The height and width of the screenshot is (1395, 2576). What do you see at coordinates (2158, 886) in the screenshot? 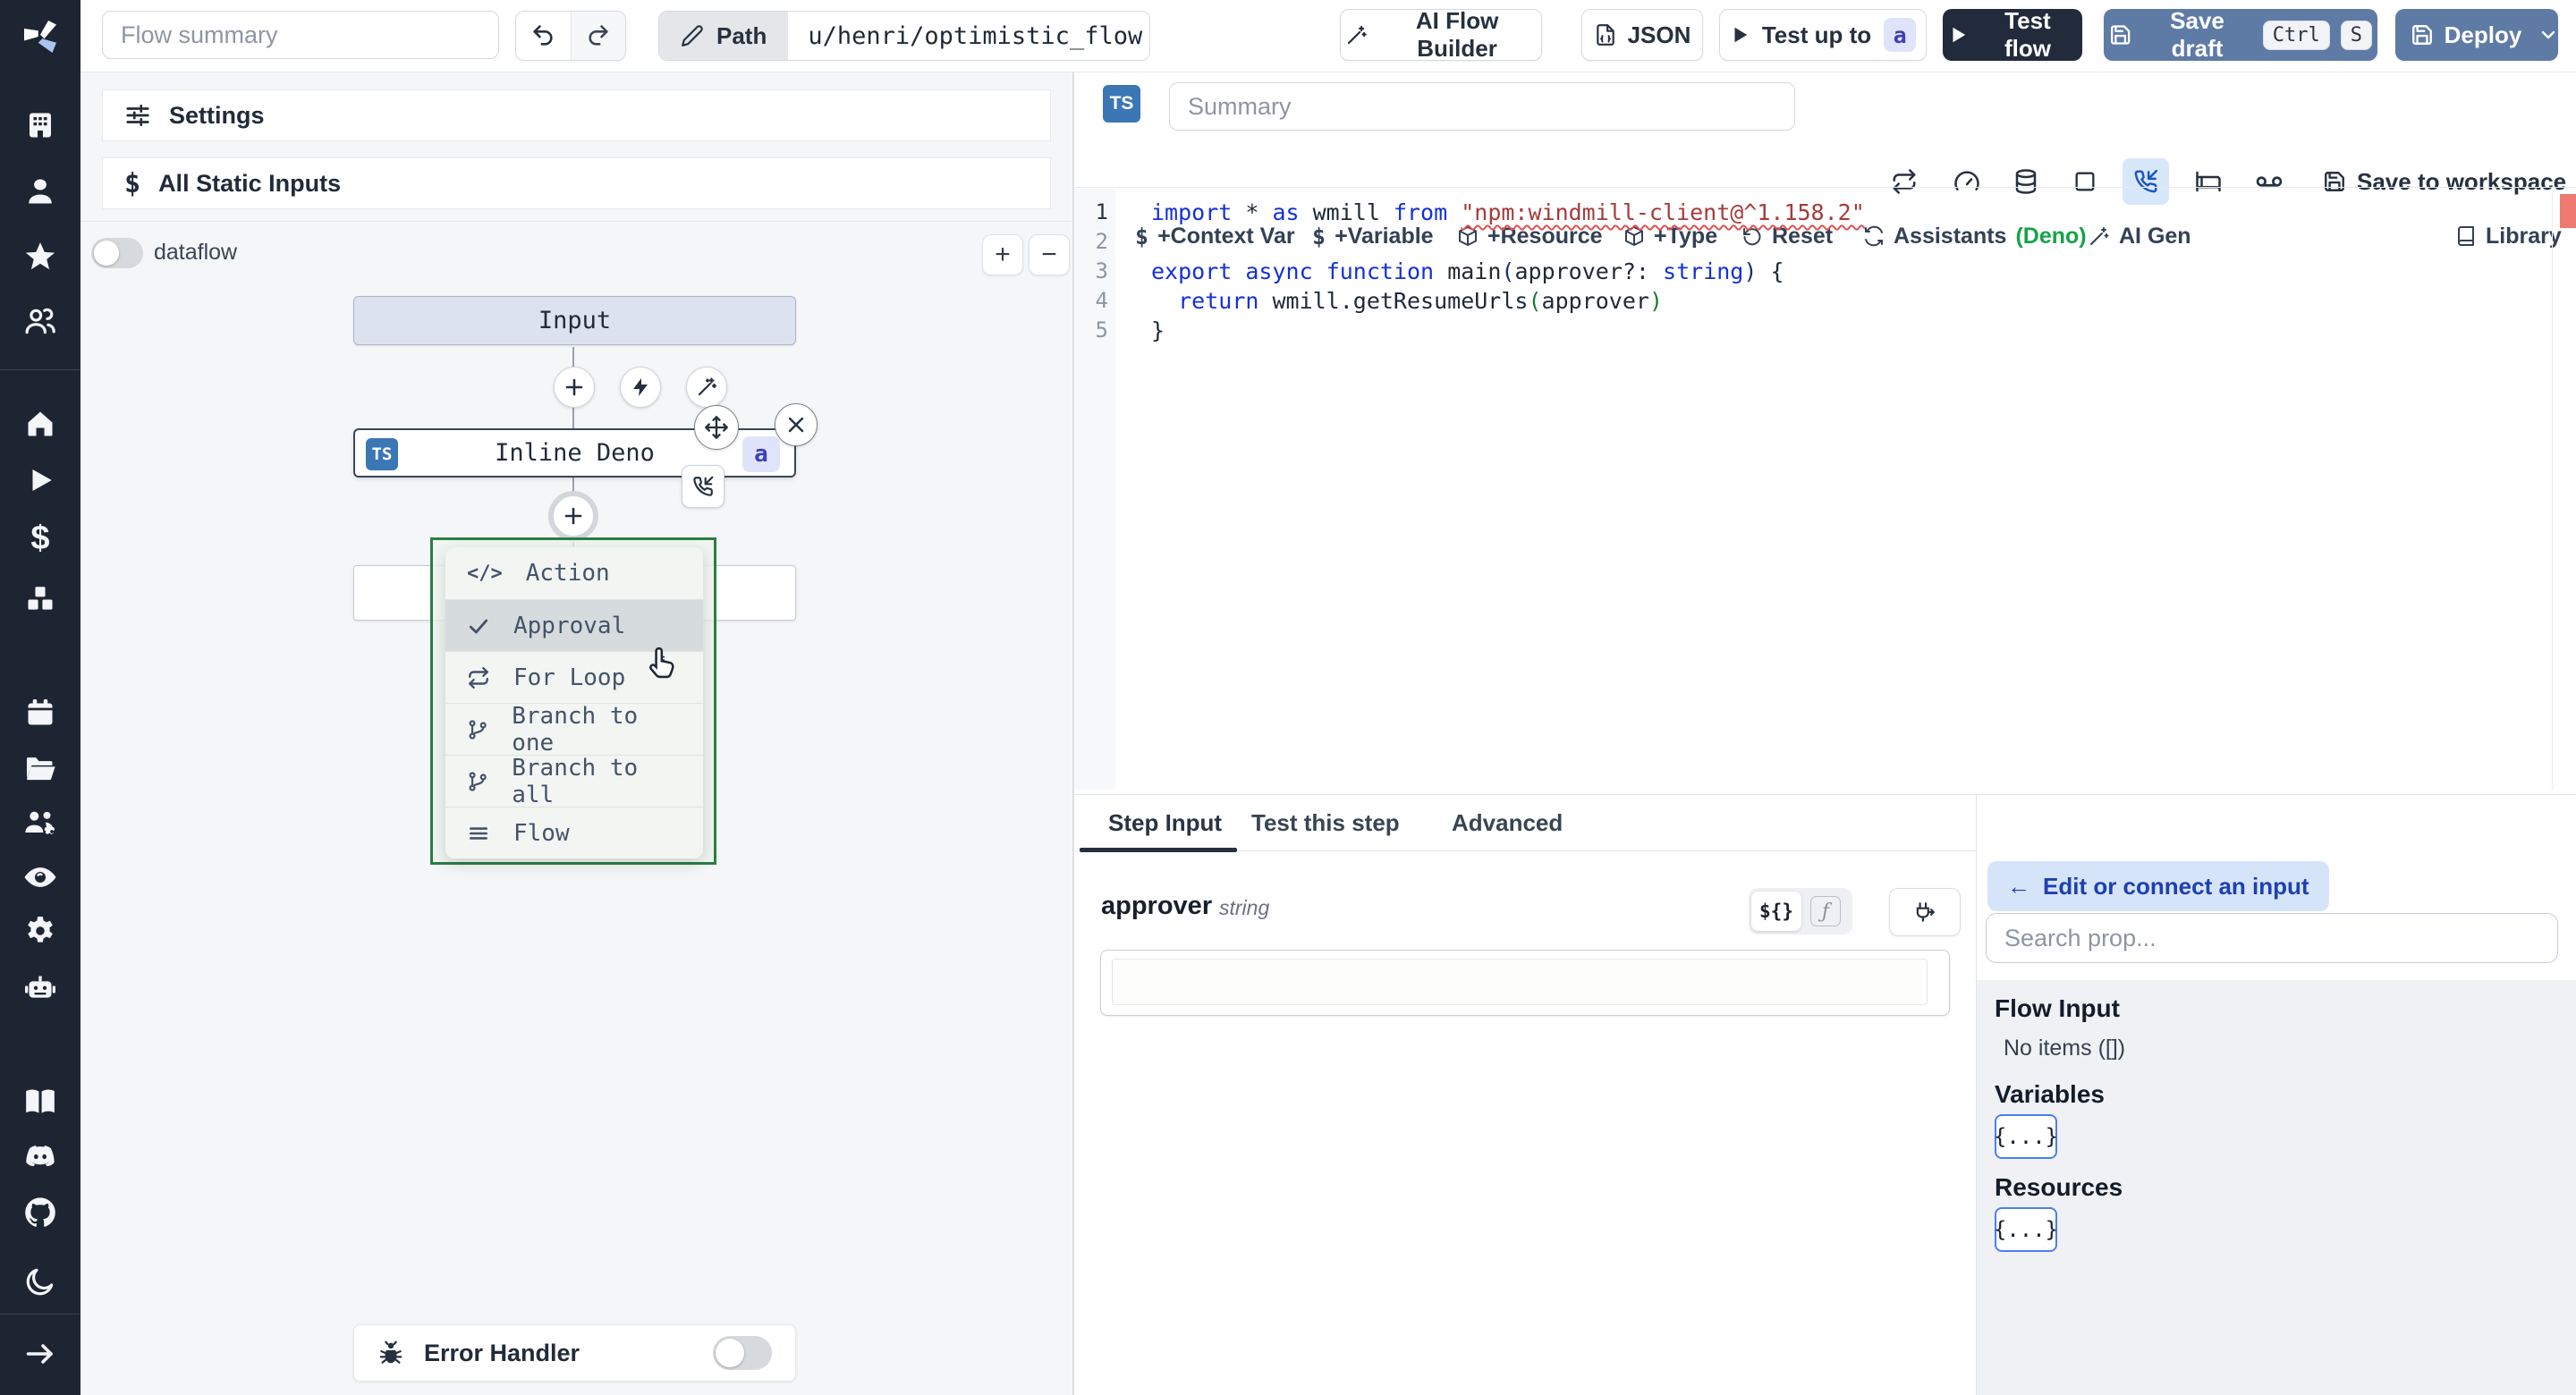
I see `edit-or-connect-button: ← Edit or connect an input` at bounding box center [2158, 886].